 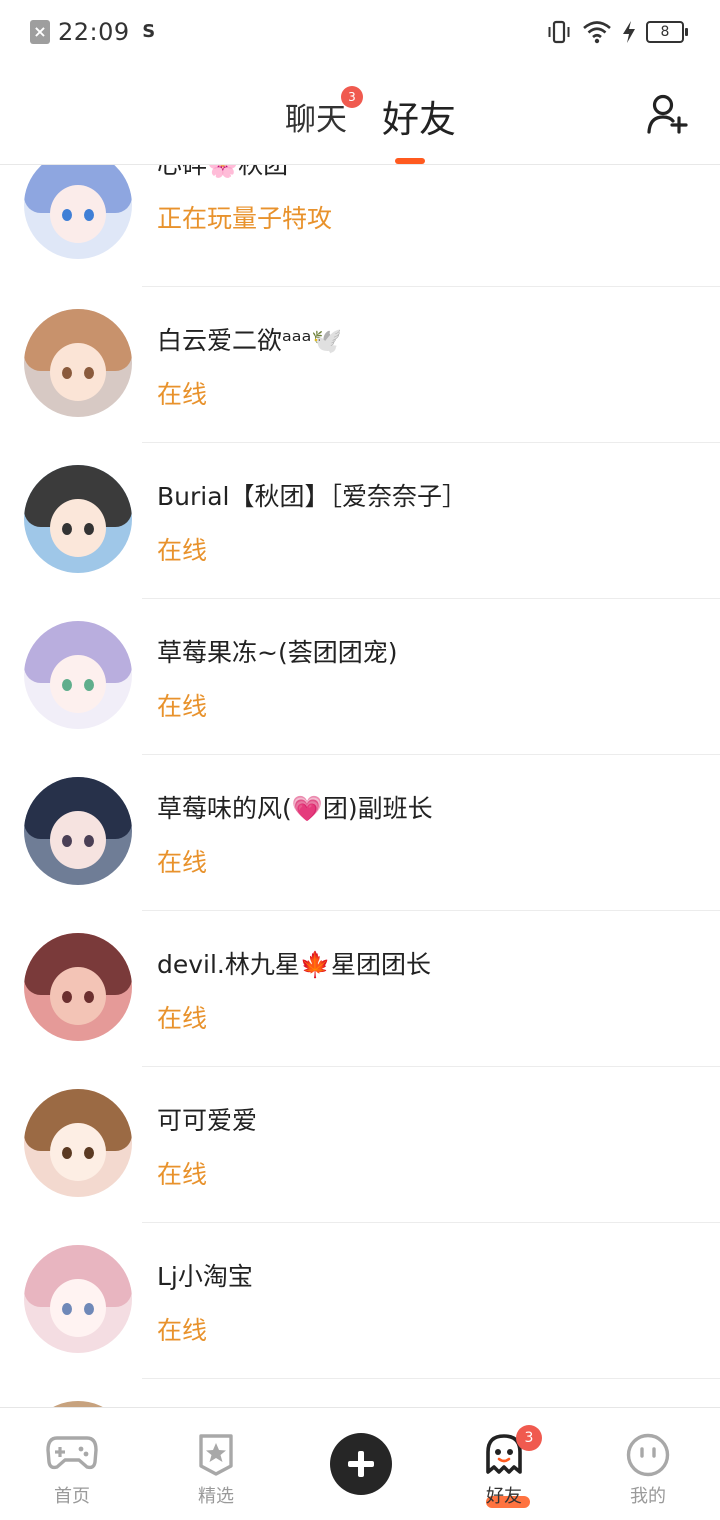 What do you see at coordinates (360, 365) in the screenshot?
I see `list-item: 白云爱二欲ᵃᵃᵃ🕊️ 在线` at bounding box center [360, 365].